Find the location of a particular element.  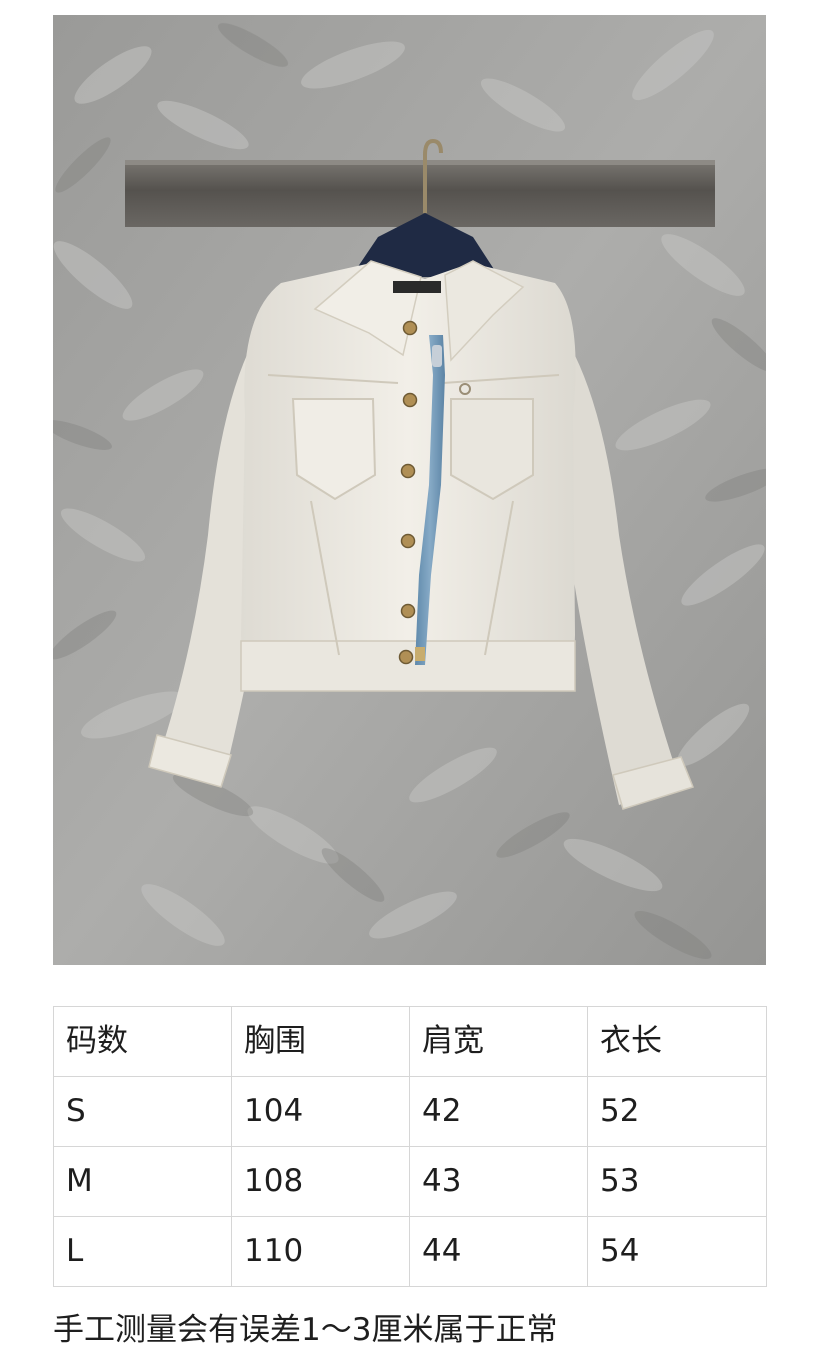

cell-length: 54 is located at coordinates (677, 1251).